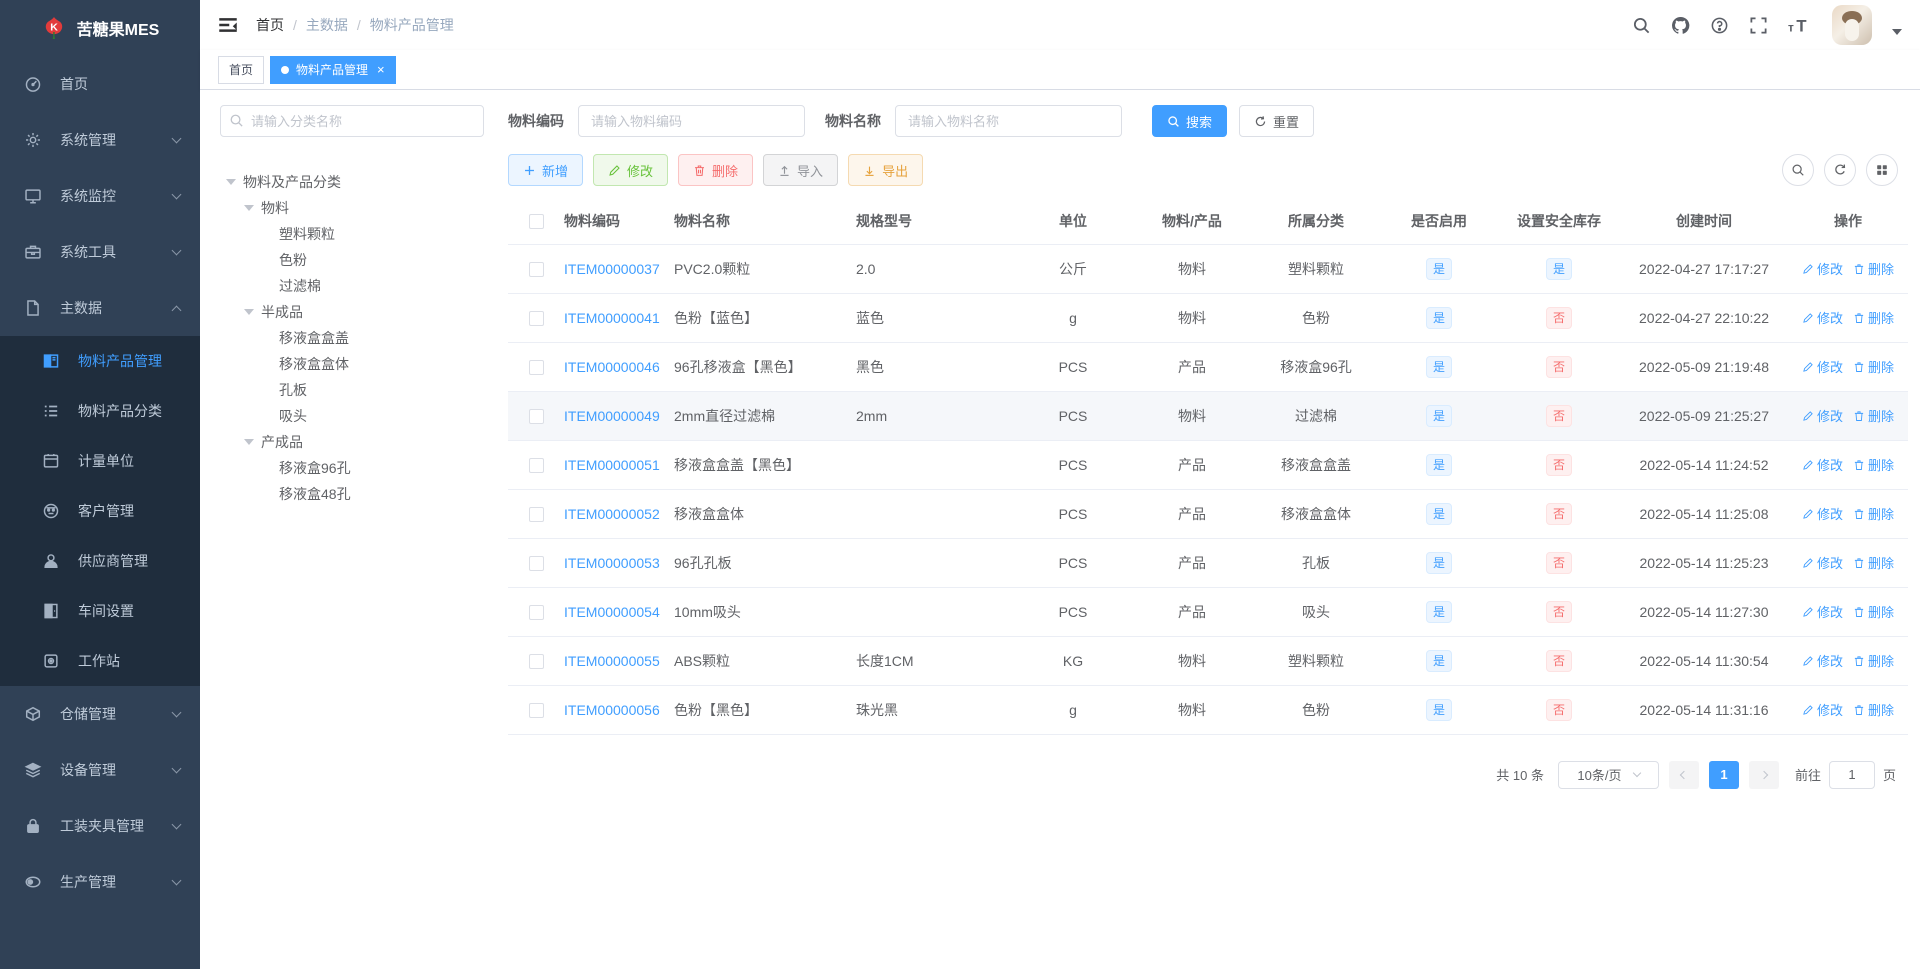 The image size is (1920, 969). Describe the element at coordinates (716, 170) in the screenshot. I see `delete-button: 删除` at that location.